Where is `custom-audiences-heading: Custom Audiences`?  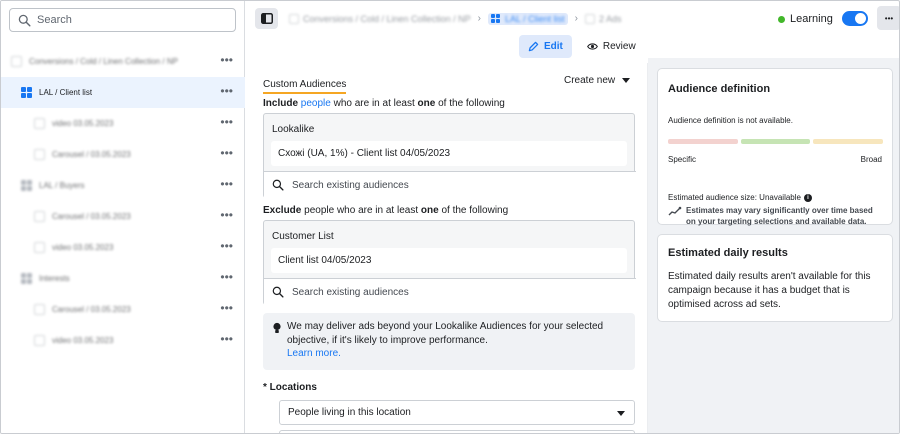 custom-audiences-heading: Custom Audiences is located at coordinates (305, 86).